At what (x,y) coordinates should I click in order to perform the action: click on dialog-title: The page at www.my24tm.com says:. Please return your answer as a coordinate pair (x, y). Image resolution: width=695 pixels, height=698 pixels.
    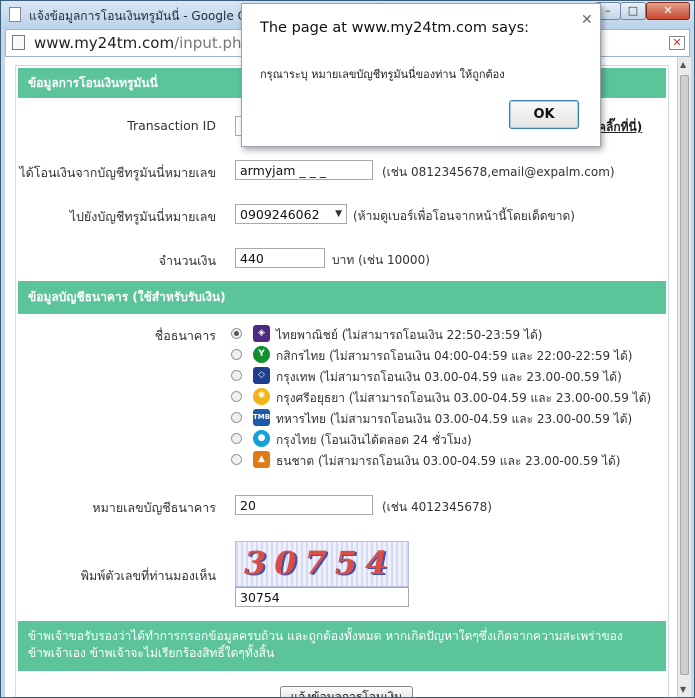
    Looking at the image, I should click on (395, 28).